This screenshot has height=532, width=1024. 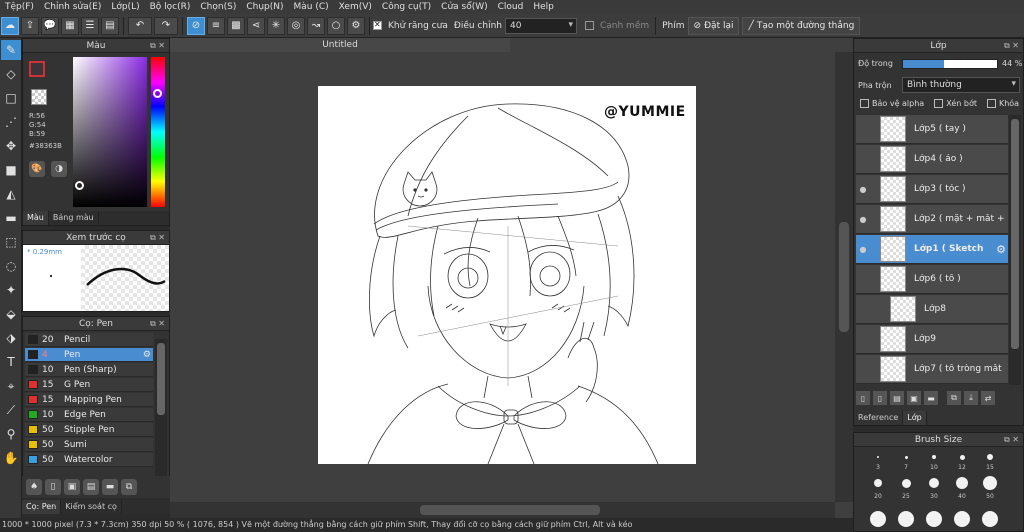 I want to click on brush-list-scrollbar, so click(x=161, y=414).